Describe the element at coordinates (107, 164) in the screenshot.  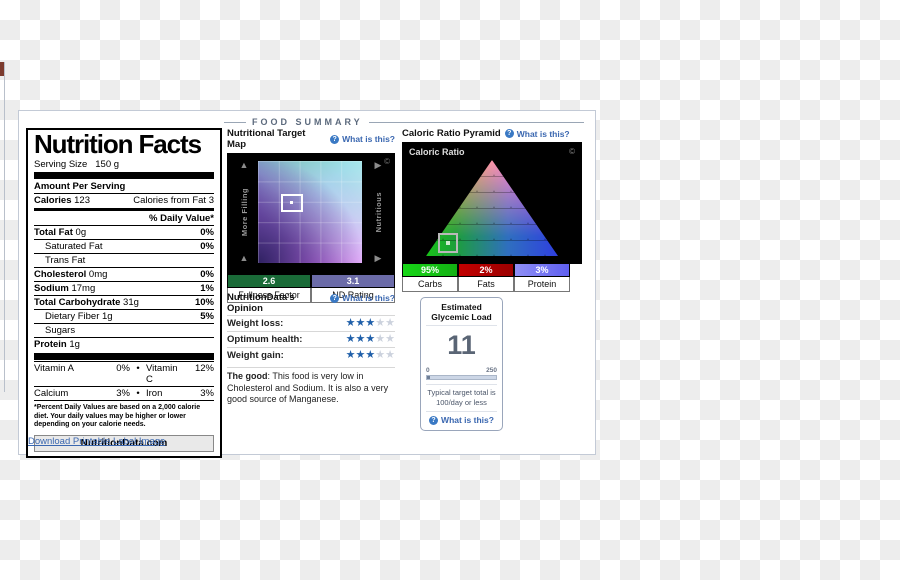
I see `serving-size-value: 150 g` at that location.